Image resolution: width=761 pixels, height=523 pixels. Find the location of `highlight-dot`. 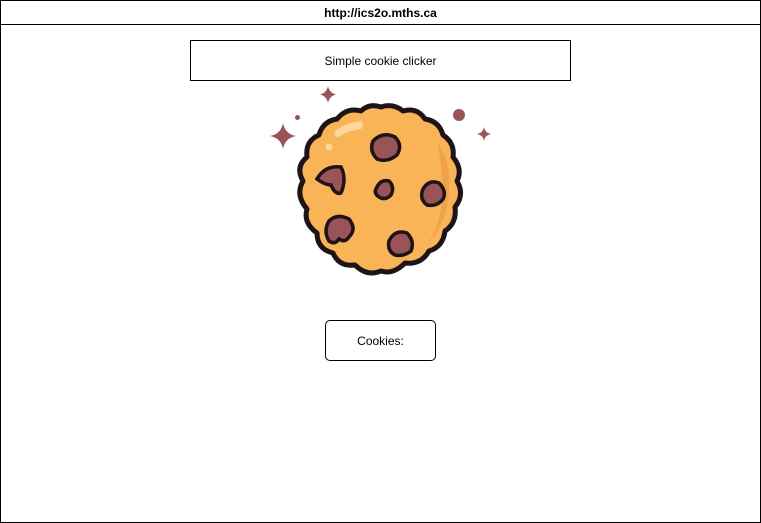

highlight-dot is located at coordinates (329, 147).